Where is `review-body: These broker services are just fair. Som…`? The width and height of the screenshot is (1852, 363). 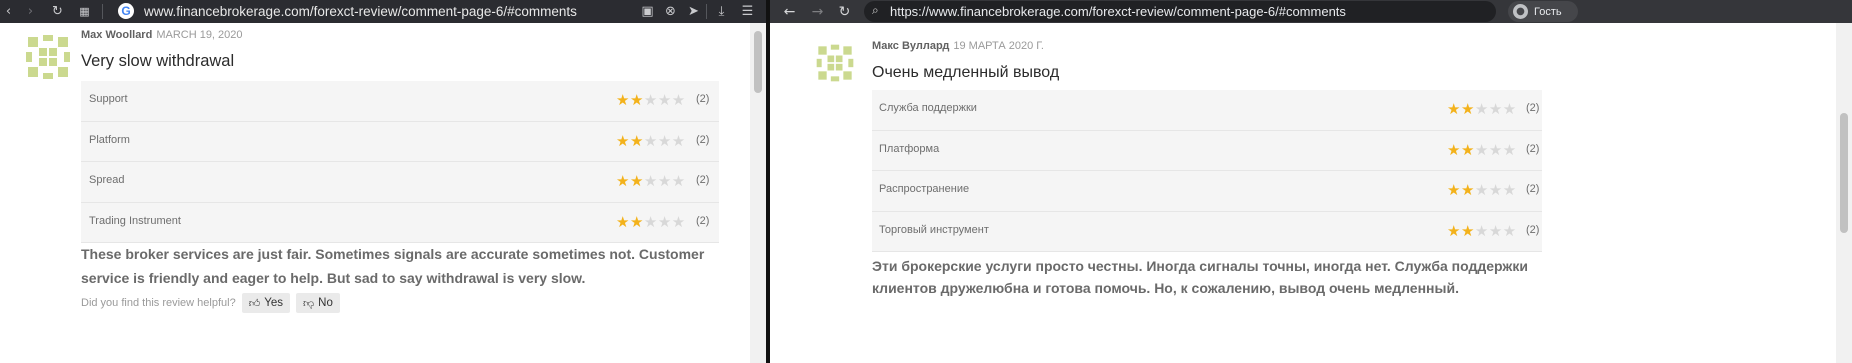 review-body: These broker services are just fair. Som… is located at coordinates (393, 266).